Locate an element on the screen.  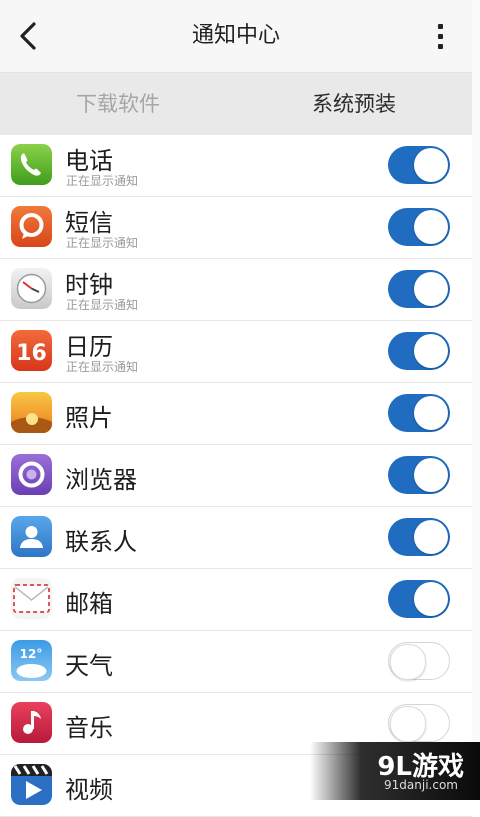
browser-icon is located at coordinates (31, 474).